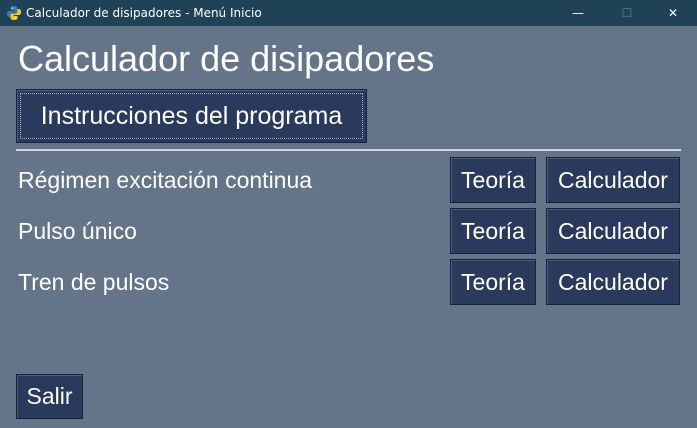 This screenshot has width=697, height=428. I want to click on maximize-button: ☐, so click(627, 13).